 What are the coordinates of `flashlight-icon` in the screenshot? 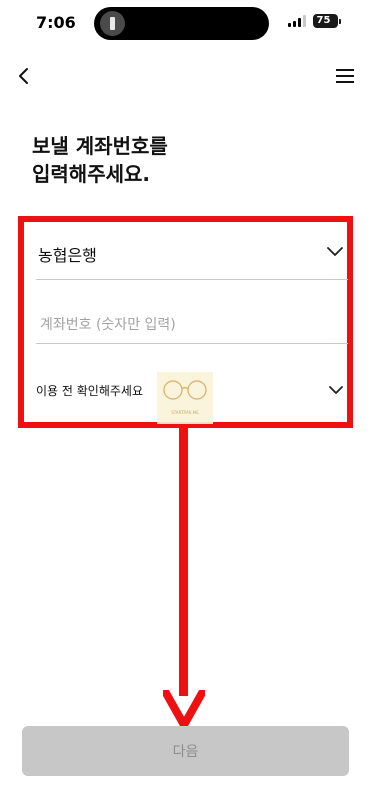 It's located at (112, 23).